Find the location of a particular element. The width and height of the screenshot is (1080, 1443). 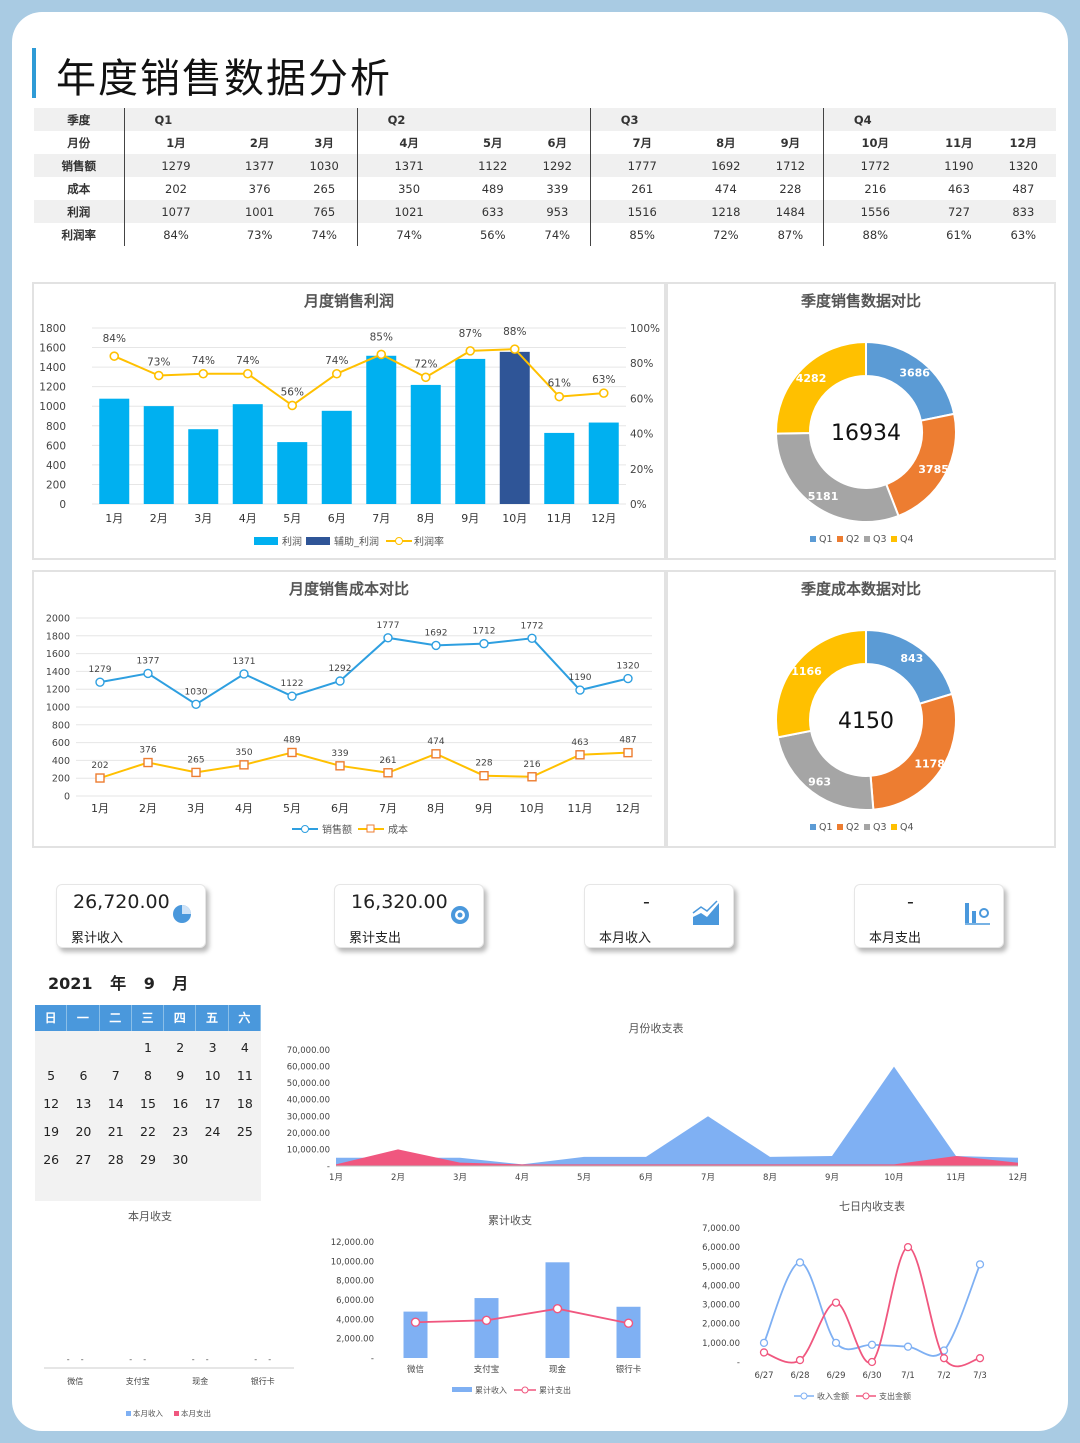

x-tick-label: 10月 is located at coordinates (532, 808).